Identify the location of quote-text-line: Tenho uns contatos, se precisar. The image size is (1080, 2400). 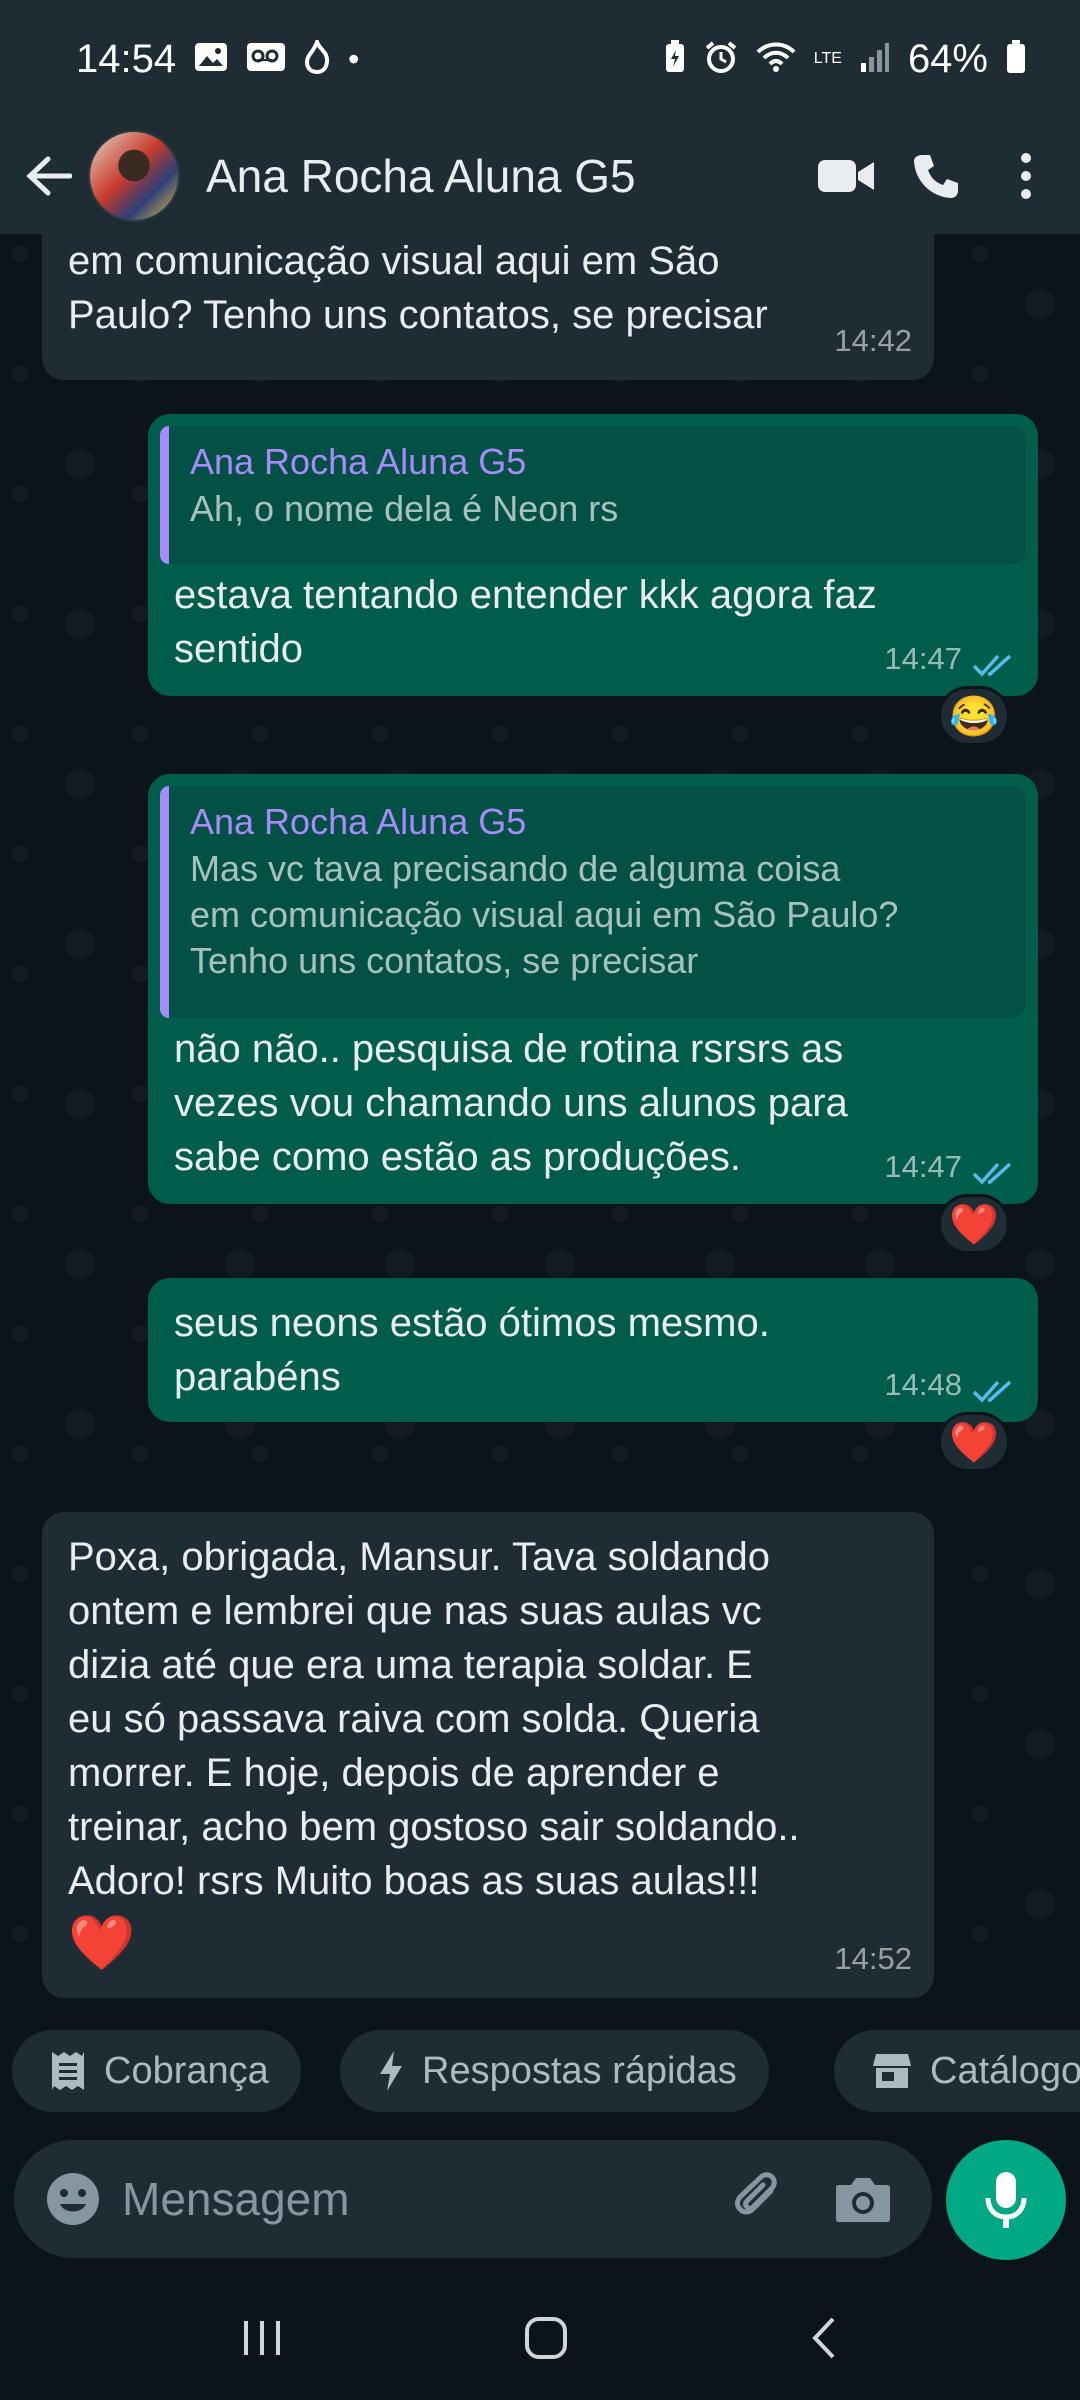
(444, 960).